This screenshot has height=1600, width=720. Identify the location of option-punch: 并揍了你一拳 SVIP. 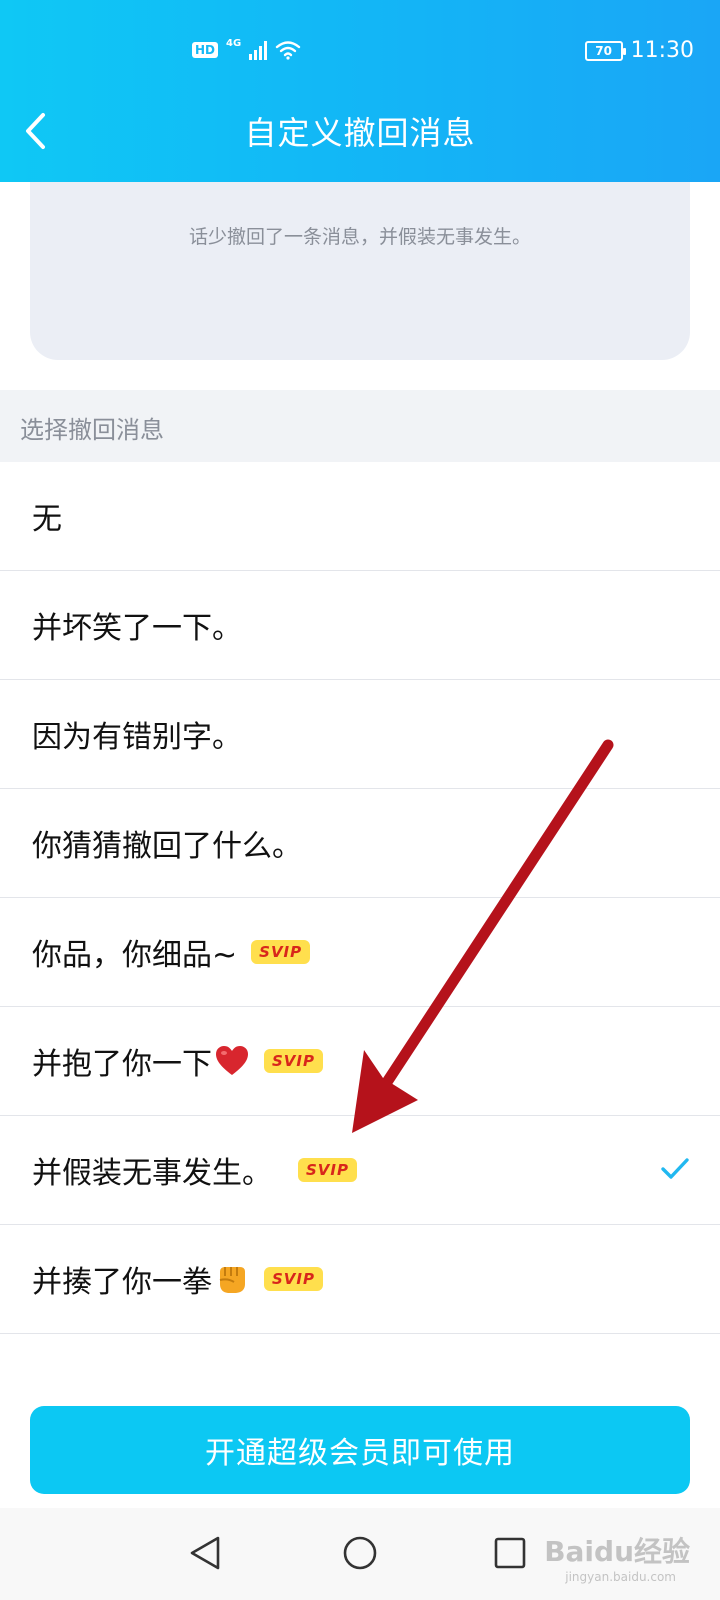
(360, 1279).